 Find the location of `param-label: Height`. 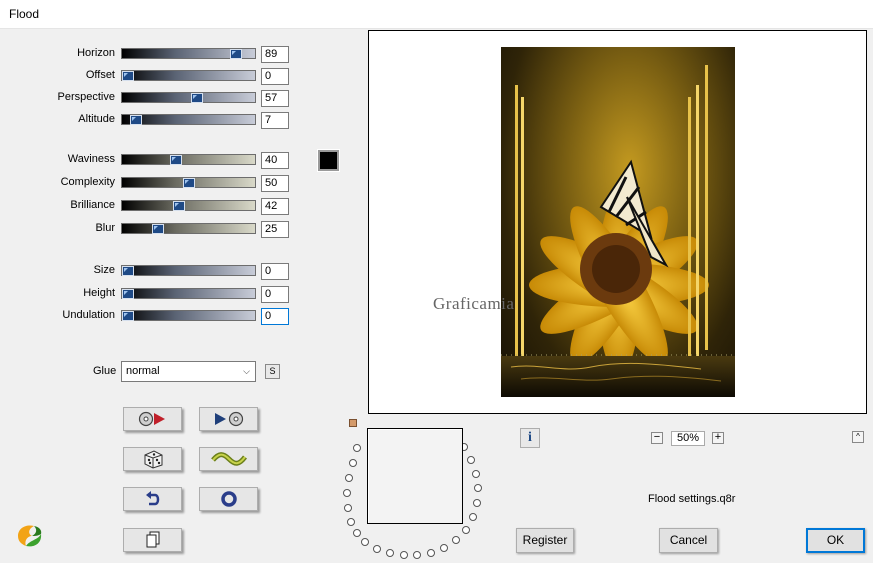

param-label: Height is located at coordinates (99, 293).